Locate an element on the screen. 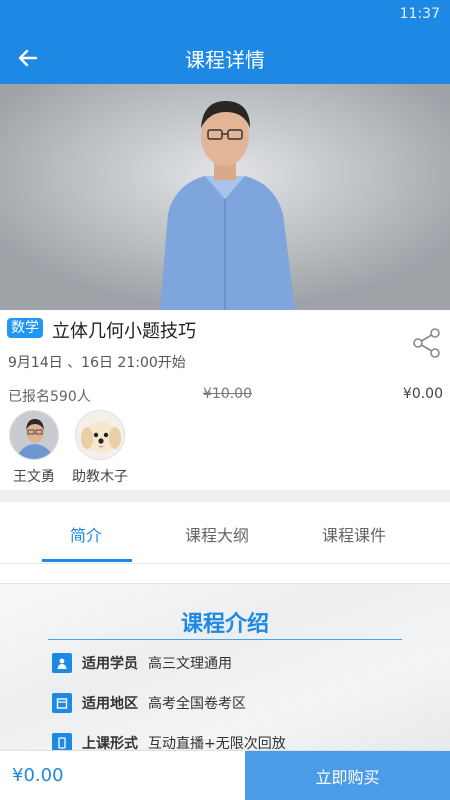  share-button is located at coordinates (427, 343).